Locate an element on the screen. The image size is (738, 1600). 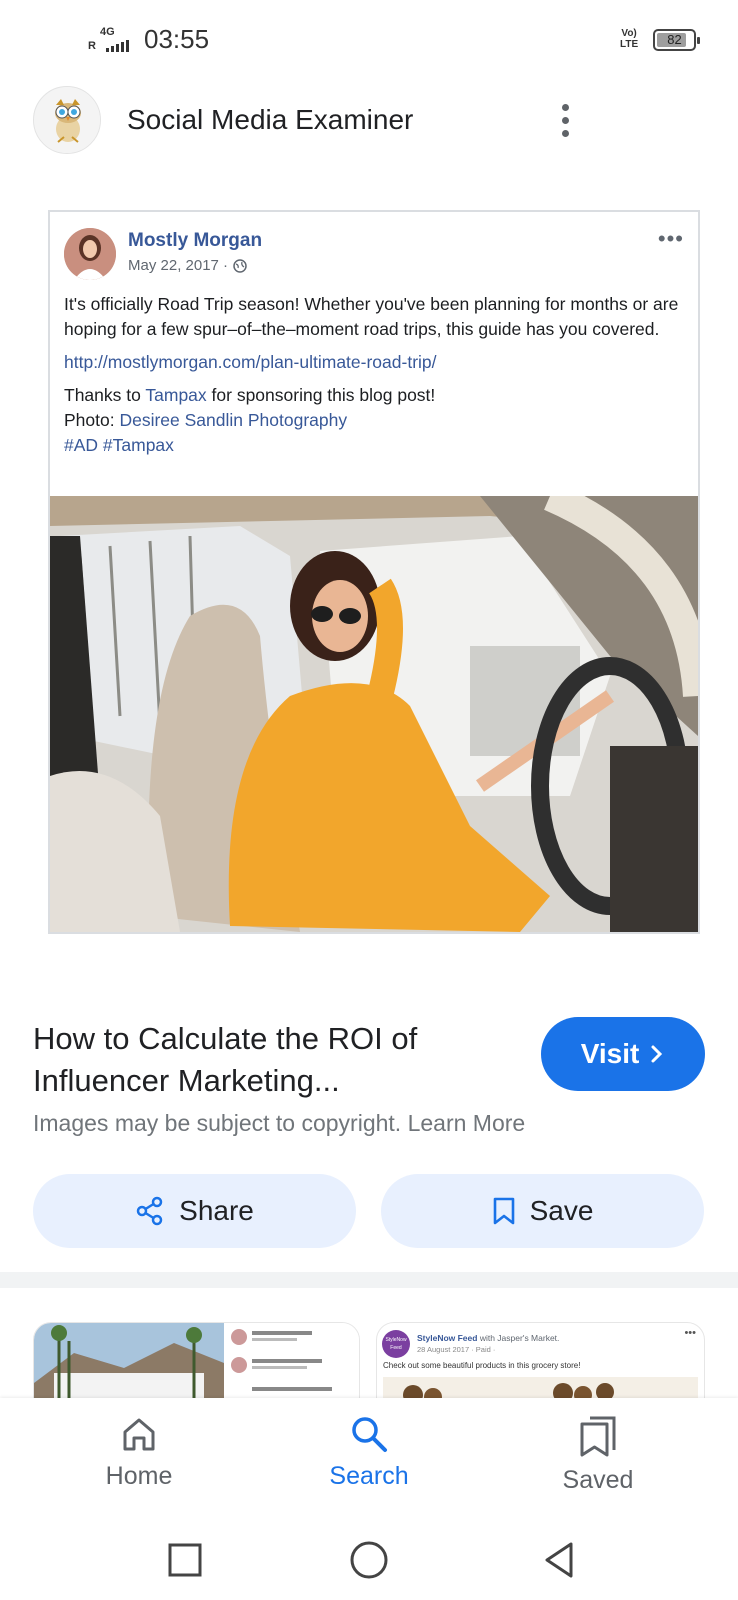
nav-search-label: Search is located at coordinates (369, 1476).